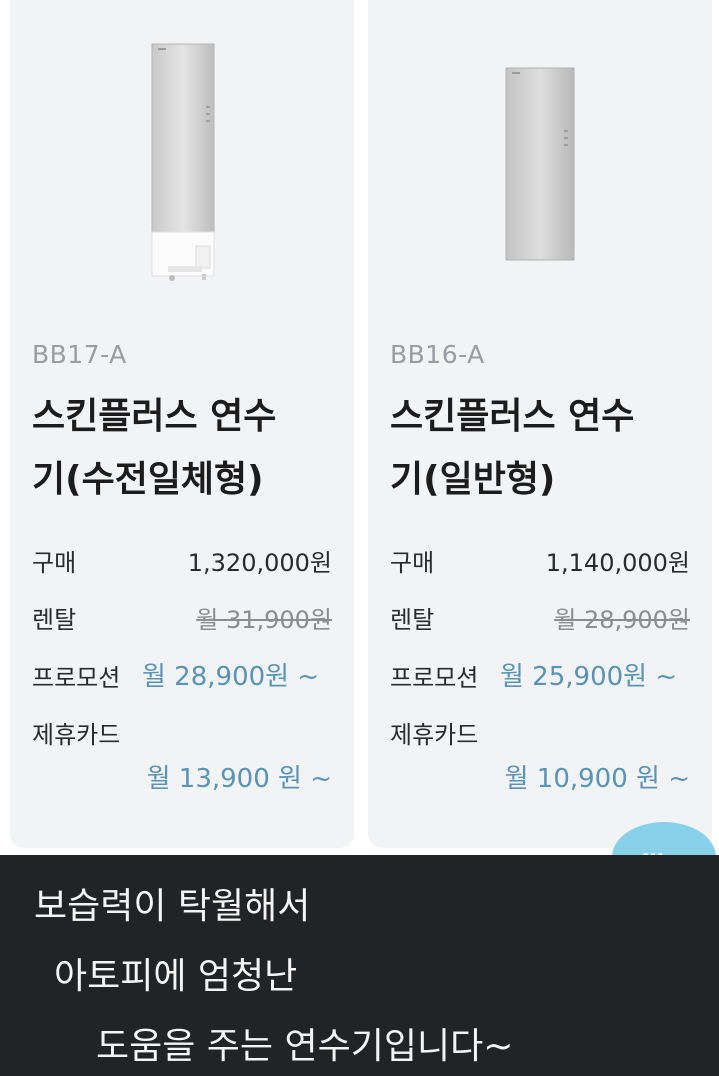 Image resolution: width=719 pixels, height=1076 pixels. Describe the element at coordinates (231, 677) in the screenshot. I see `promo-price: 월 28,900원 ~` at that location.